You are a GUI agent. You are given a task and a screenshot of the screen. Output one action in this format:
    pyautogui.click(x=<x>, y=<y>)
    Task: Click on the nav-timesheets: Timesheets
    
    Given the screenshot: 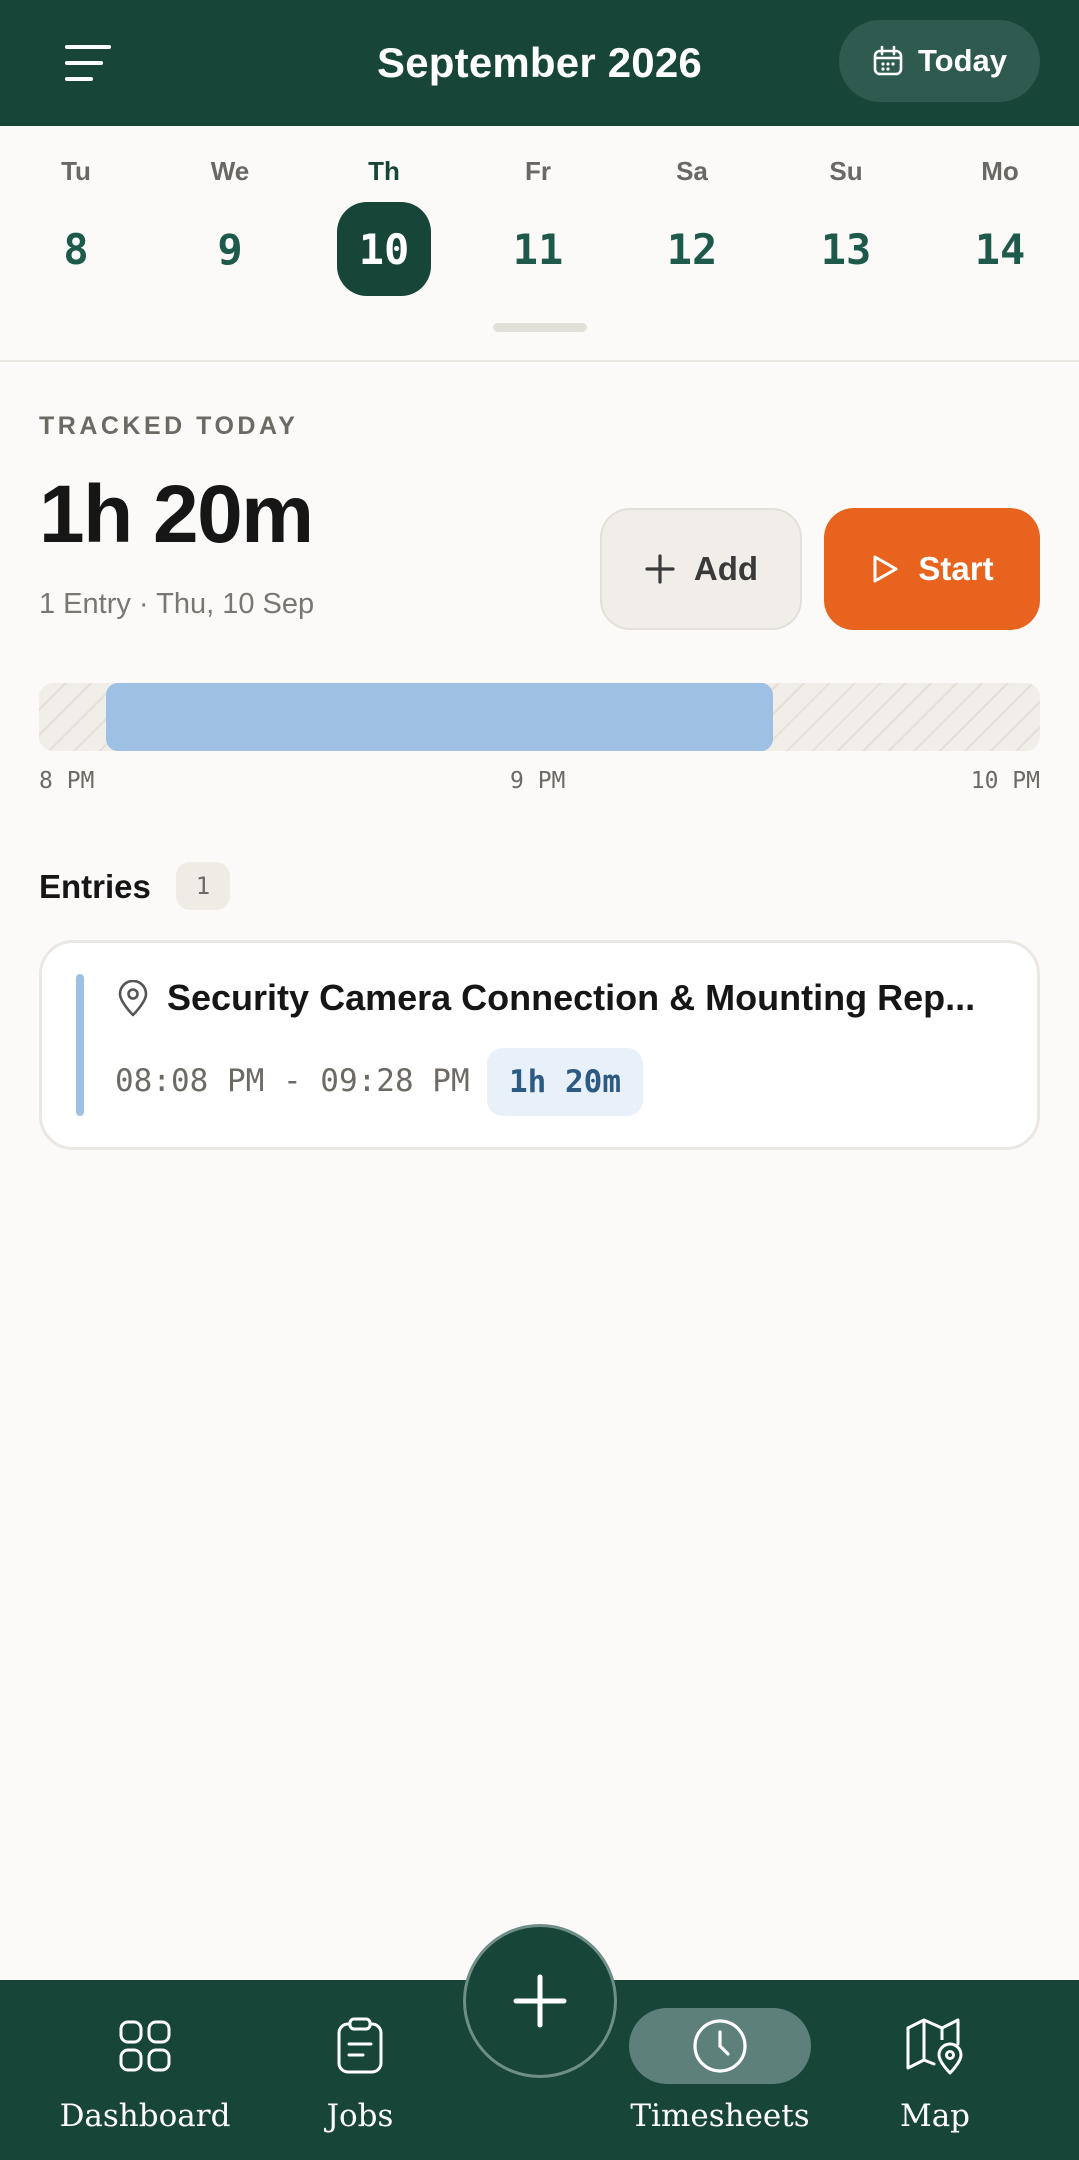 What is the action you would take?
    pyautogui.click(x=720, y=2070)
    